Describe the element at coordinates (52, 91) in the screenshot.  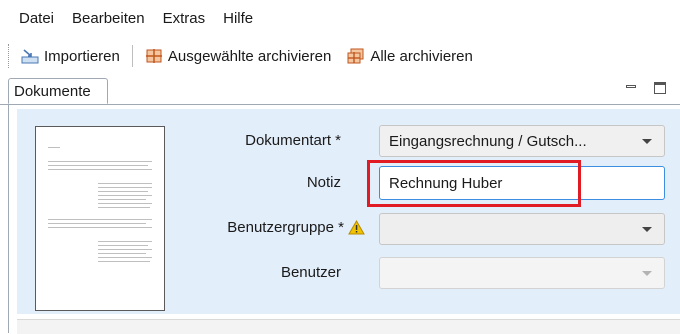
I see `tab-dokumente-label: Dokumente` at that location.